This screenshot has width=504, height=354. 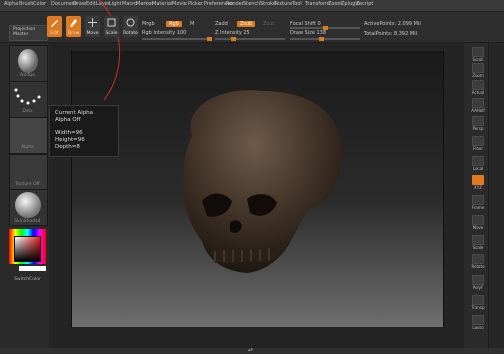 What do you see at coordinates (268, 24) in the screenshot?
I see `zcut-button: Zcut` at bounding box center [268, 24].